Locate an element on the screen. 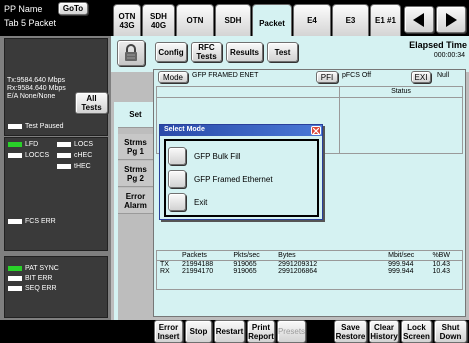 The height and width of the screenshot is (343, 469). loccs-label: LOCCS is located at coordinates (37, 155).